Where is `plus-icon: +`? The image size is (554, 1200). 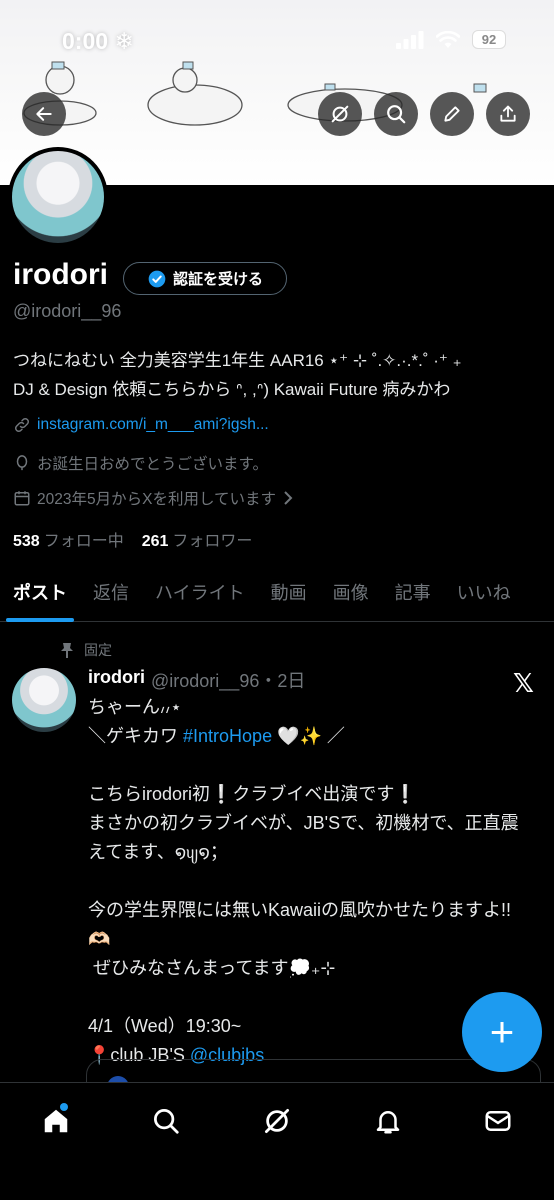 plus-icon: + is located at coordinates (502, 1031).